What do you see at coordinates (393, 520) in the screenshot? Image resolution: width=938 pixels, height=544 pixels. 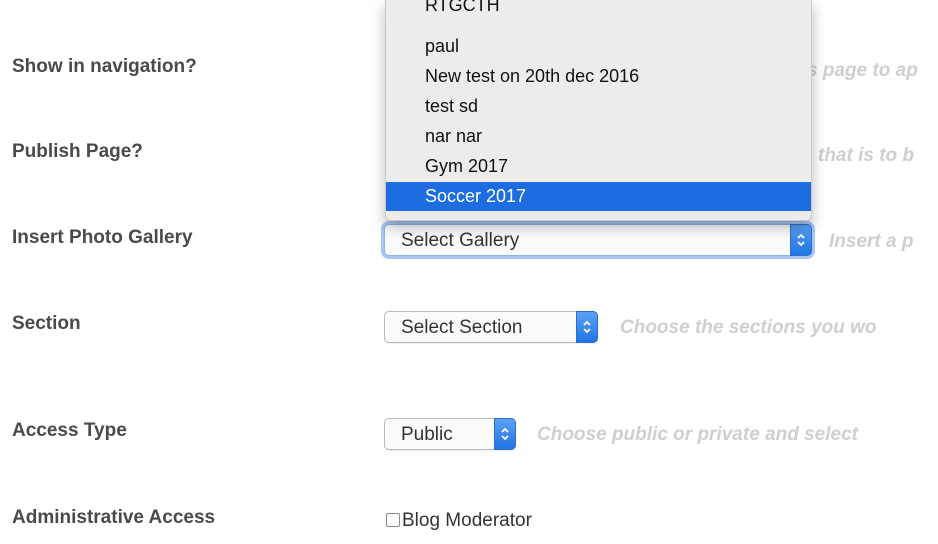 I see `blog-moderator-checkbox` at bounding box center [393, 520].